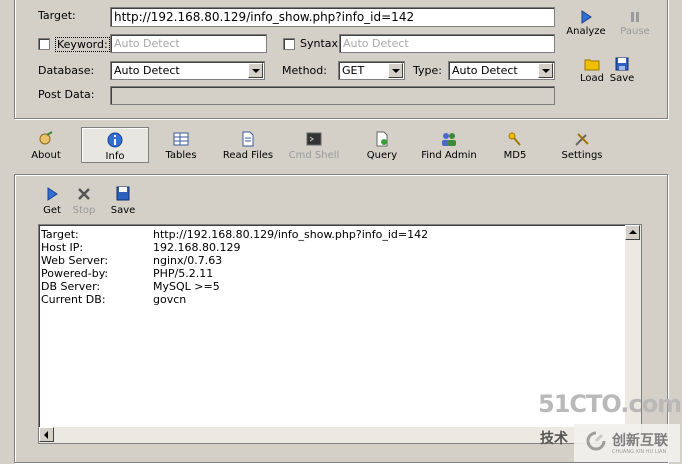 The height and width of the screenshot is (464, 682). I want to click on output-key: Host IP:, so click(62, 247).